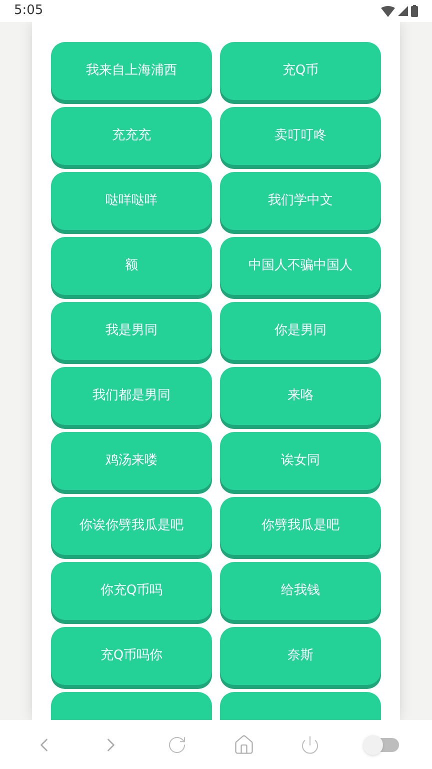 The height and width of the screenshot is (769, 432). Describe the element at coordinates (300, 396) in the screenshot. I see `sound-button: 来咯` at that location.